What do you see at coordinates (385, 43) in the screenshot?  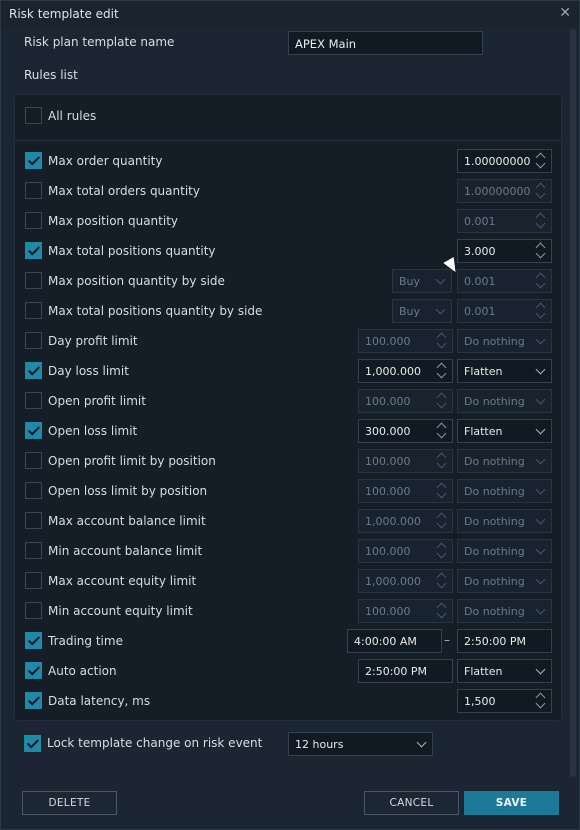 I see `template-name-input: APEX Main` at bounding box center [385, 43].